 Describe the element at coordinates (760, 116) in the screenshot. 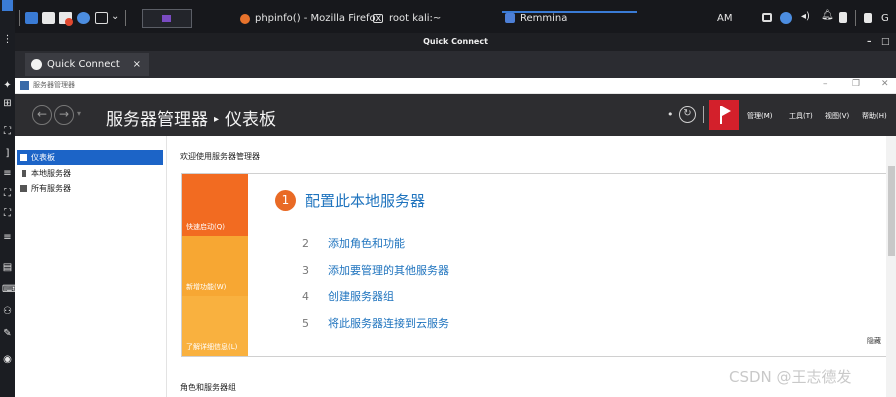

I see `menu-manage: 管理(M)` at that location.